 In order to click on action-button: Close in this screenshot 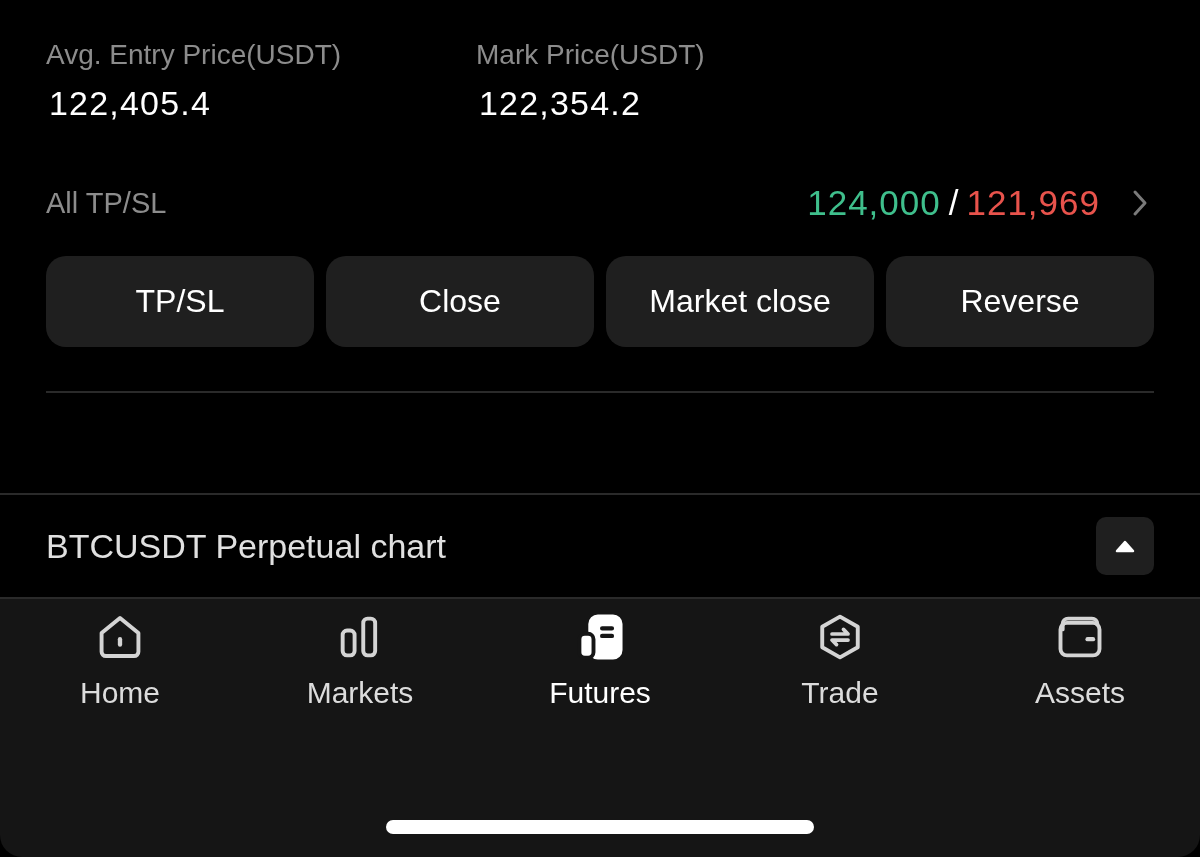, I will do `click(460, 301)`.